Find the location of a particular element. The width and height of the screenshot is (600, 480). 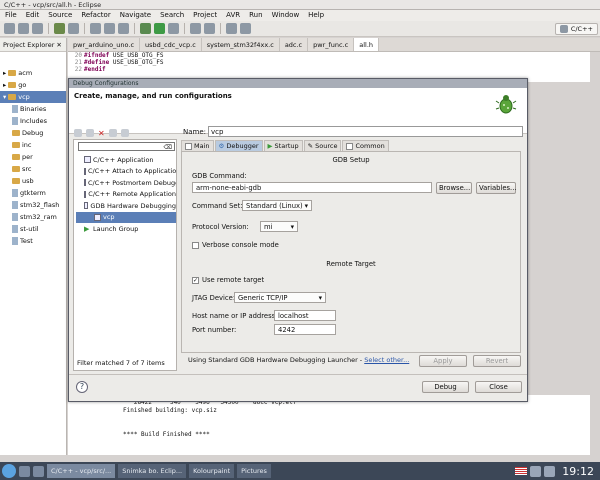

project-item: per is located at coordinates (33, 157).